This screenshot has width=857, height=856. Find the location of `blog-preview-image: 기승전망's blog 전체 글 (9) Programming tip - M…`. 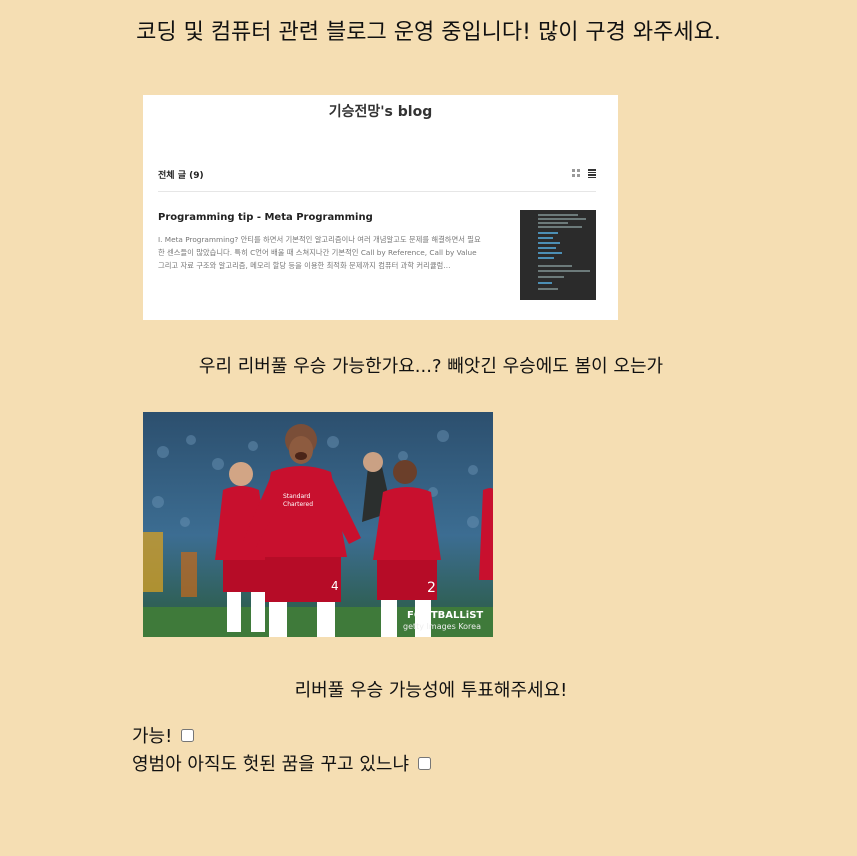

blog-preview-image: 기승전망's blog 전체 글 (9) Programming tip - M… is located at coordinates (380, 207).